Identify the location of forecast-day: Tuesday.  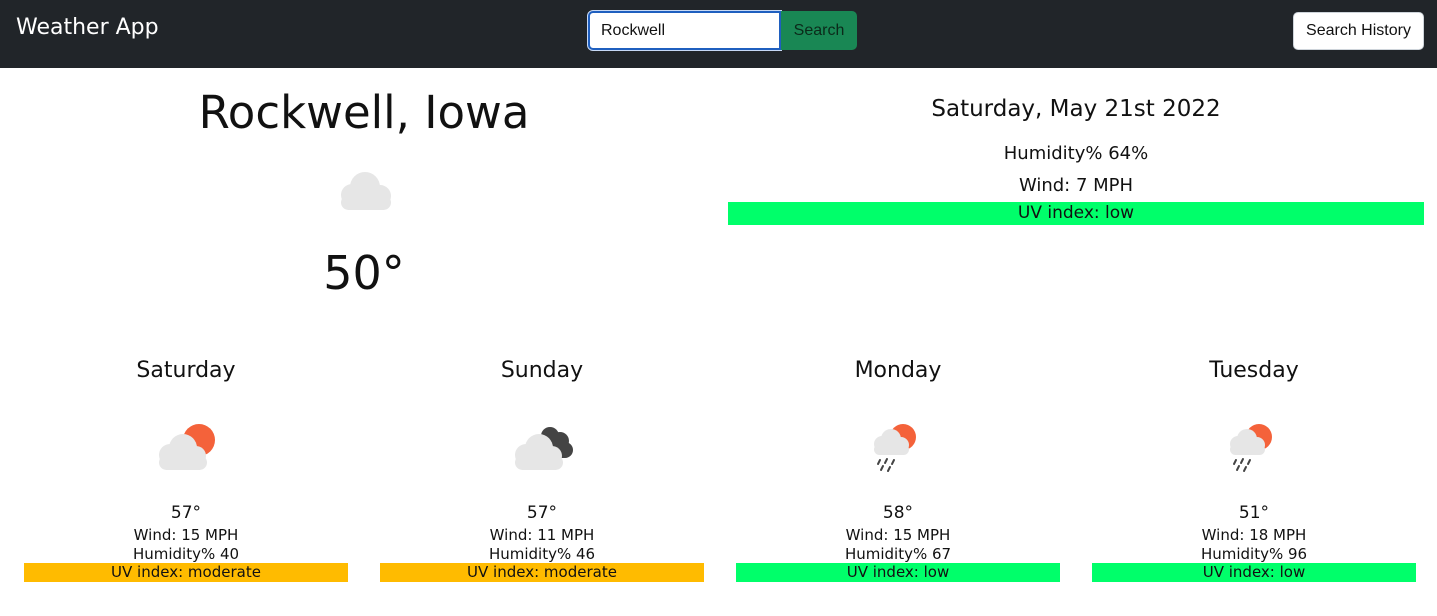
(1254, 370).